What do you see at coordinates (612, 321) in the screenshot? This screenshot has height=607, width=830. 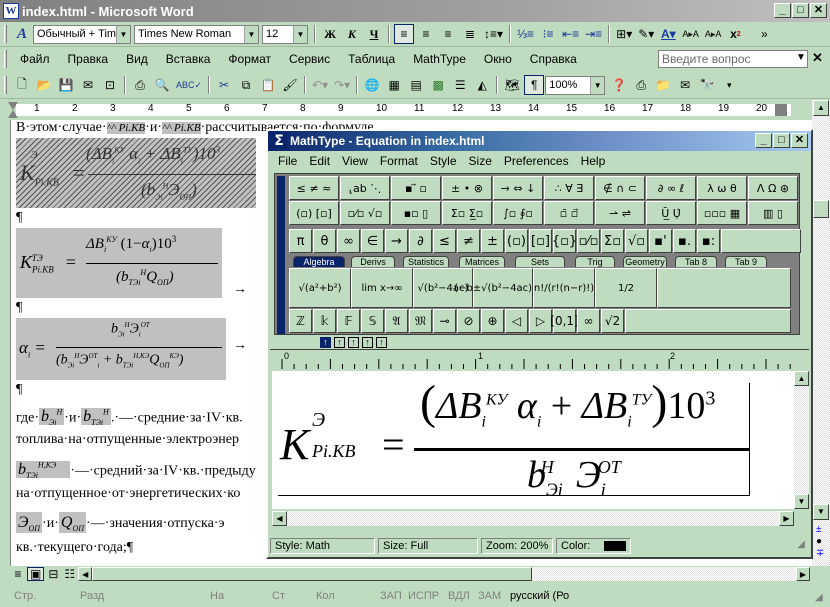 I see `symbol-button: √2` at bounding box center [612, 321].